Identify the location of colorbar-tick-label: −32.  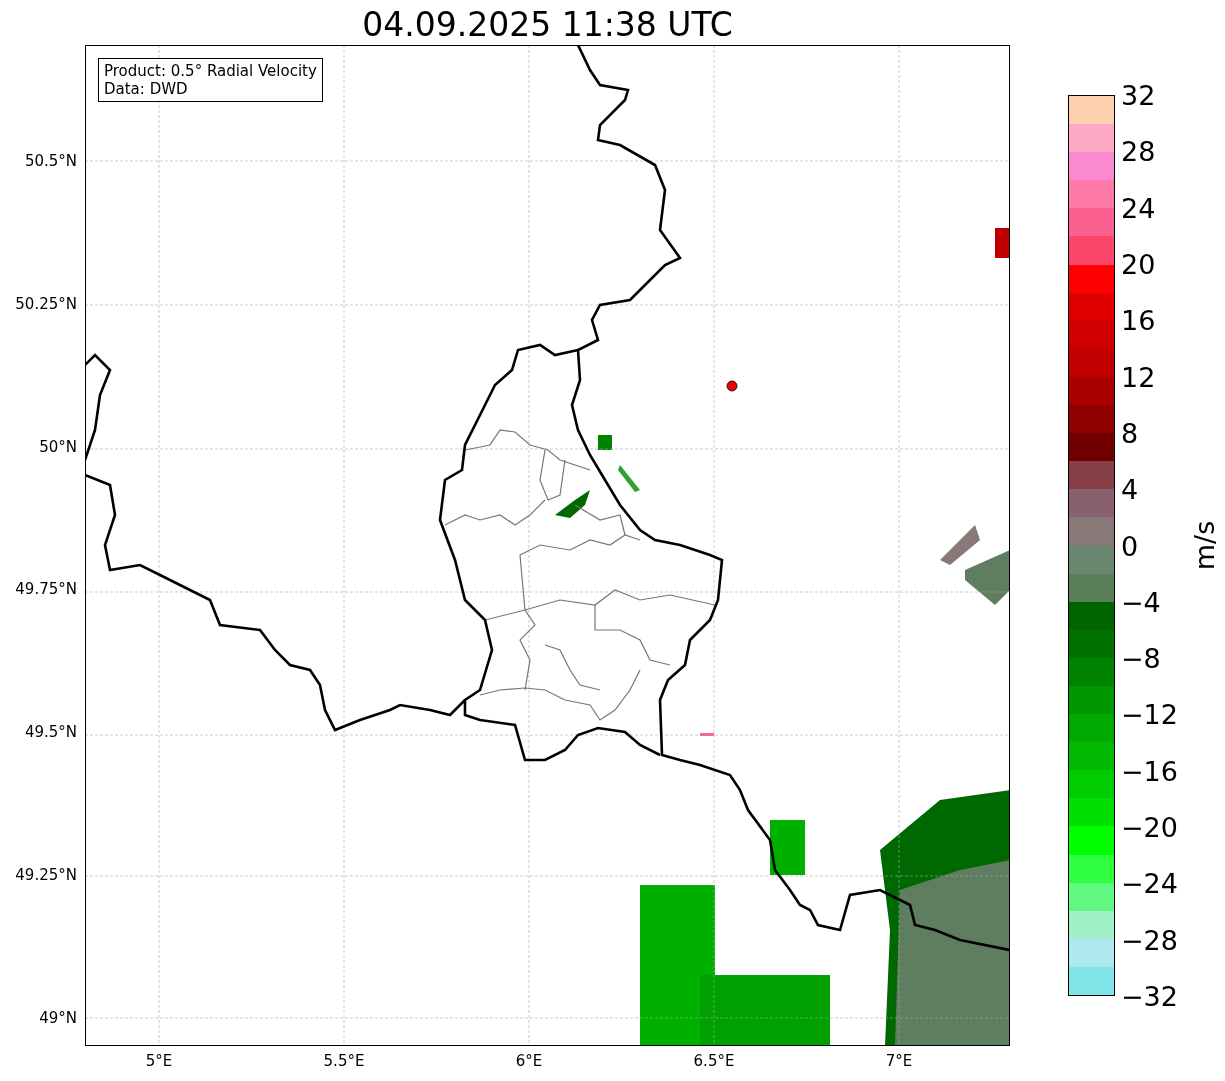
(1149, 996).